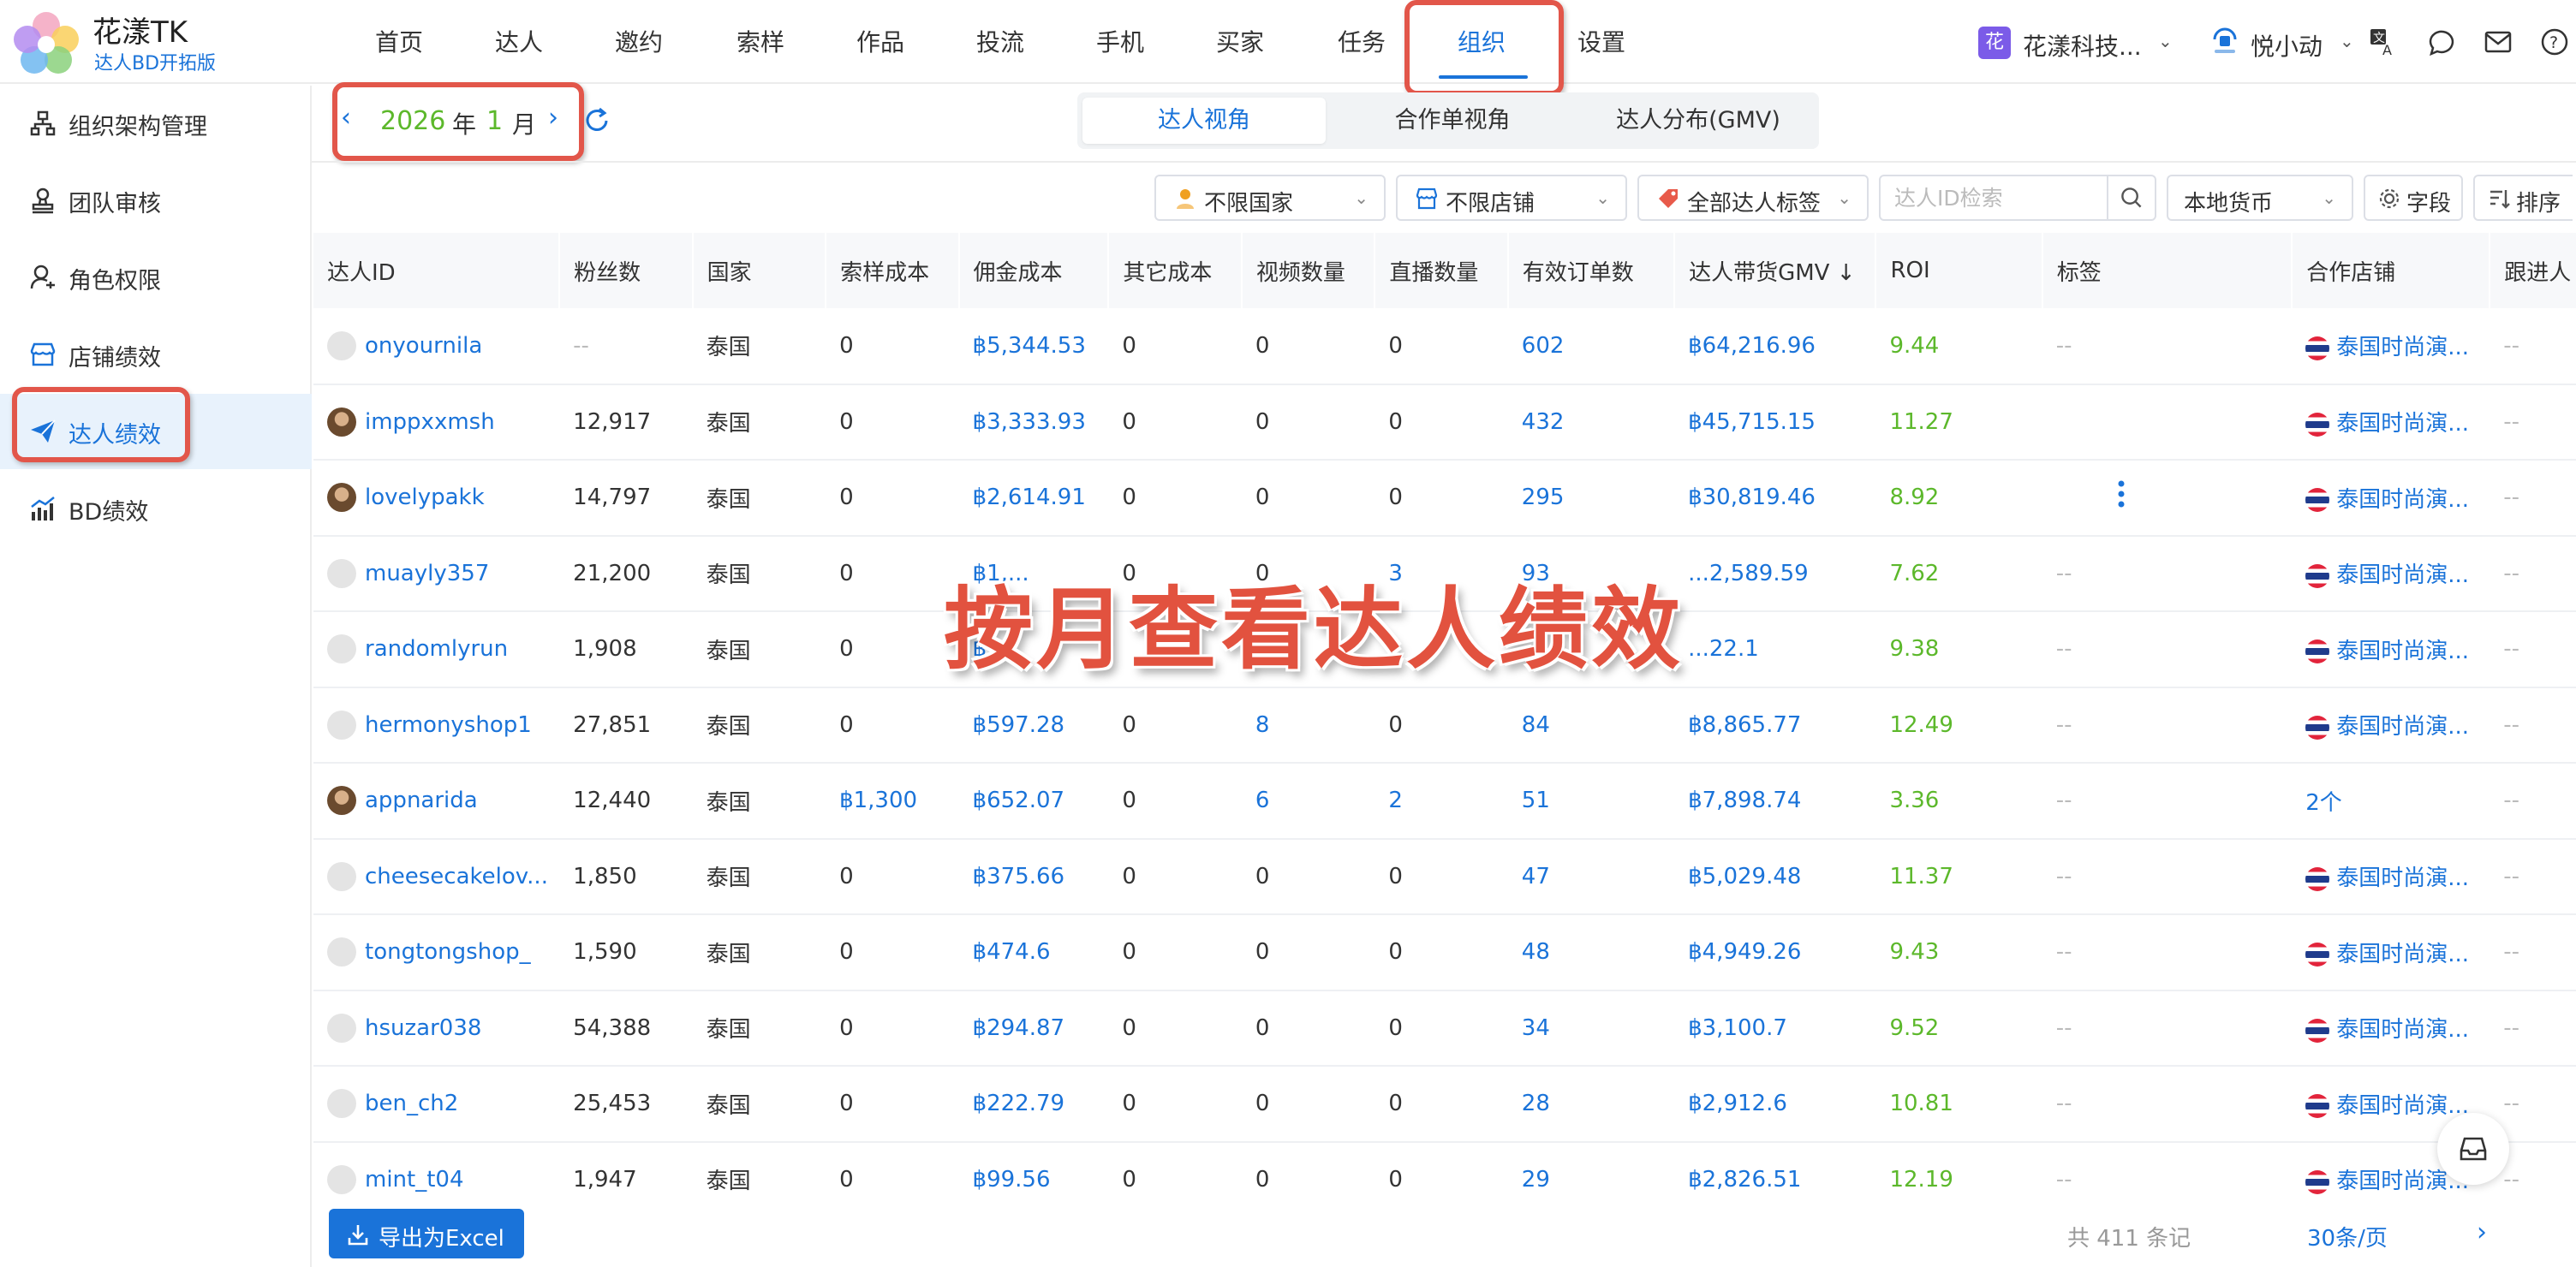 The image size is (2576, 1267). What do you see at coordinates (1204, 121) in the screenshot?
I see `tab-creator-view: 达人视角` at bounding box center [1204, 121].